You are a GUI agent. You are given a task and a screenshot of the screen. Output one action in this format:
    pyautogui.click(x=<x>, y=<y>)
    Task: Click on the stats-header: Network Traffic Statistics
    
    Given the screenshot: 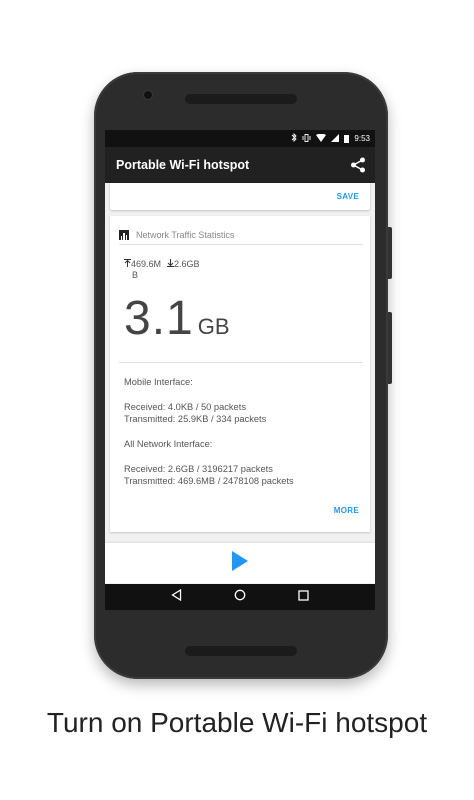 What is the action you would take?
    pyautogui.click(x=240, y=230)
    